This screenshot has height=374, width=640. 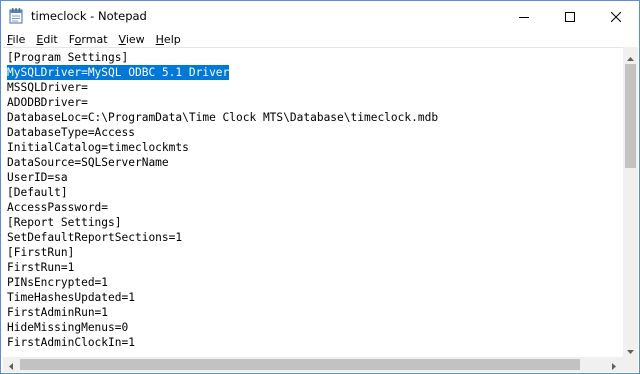 I want to click on close-button, so click(x=616, y=16).